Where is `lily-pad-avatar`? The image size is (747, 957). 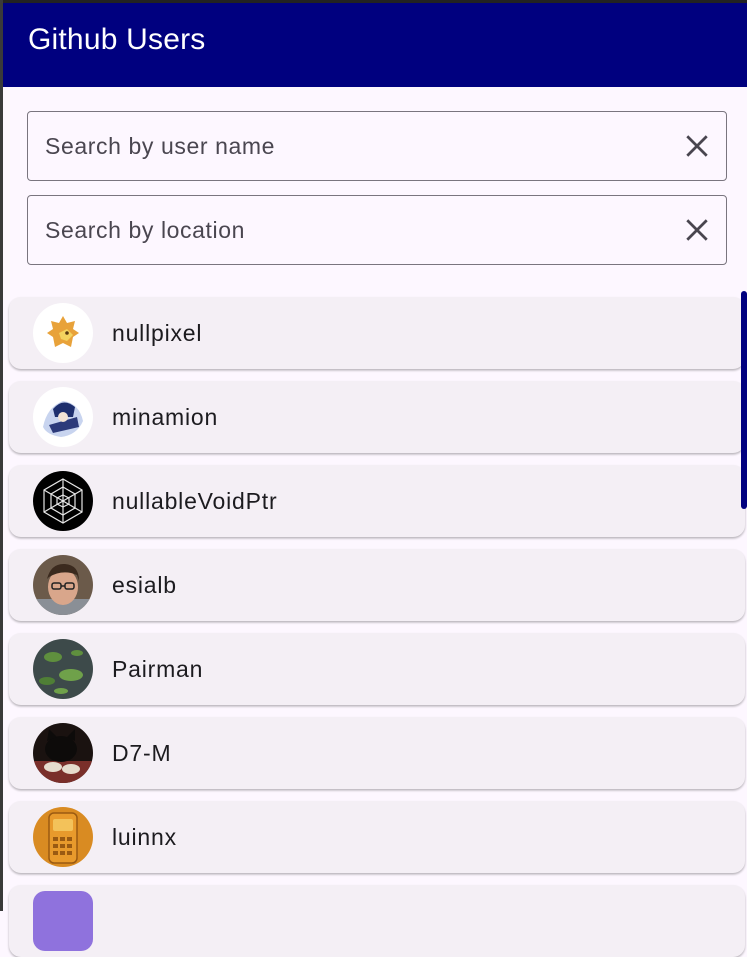
lily-pad-avatar is located at coordinates (63, 669).